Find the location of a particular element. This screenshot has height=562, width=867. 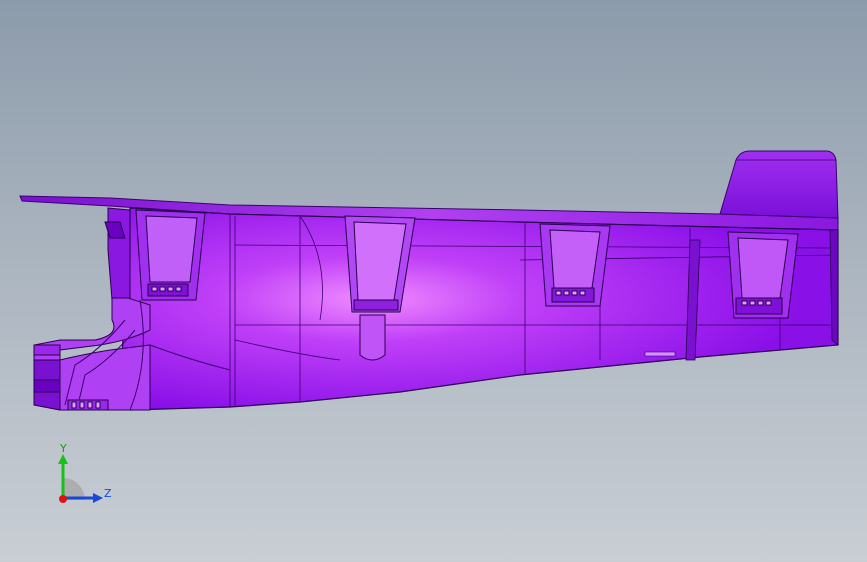

x-axis-dot is located at coordinates (63, 499).